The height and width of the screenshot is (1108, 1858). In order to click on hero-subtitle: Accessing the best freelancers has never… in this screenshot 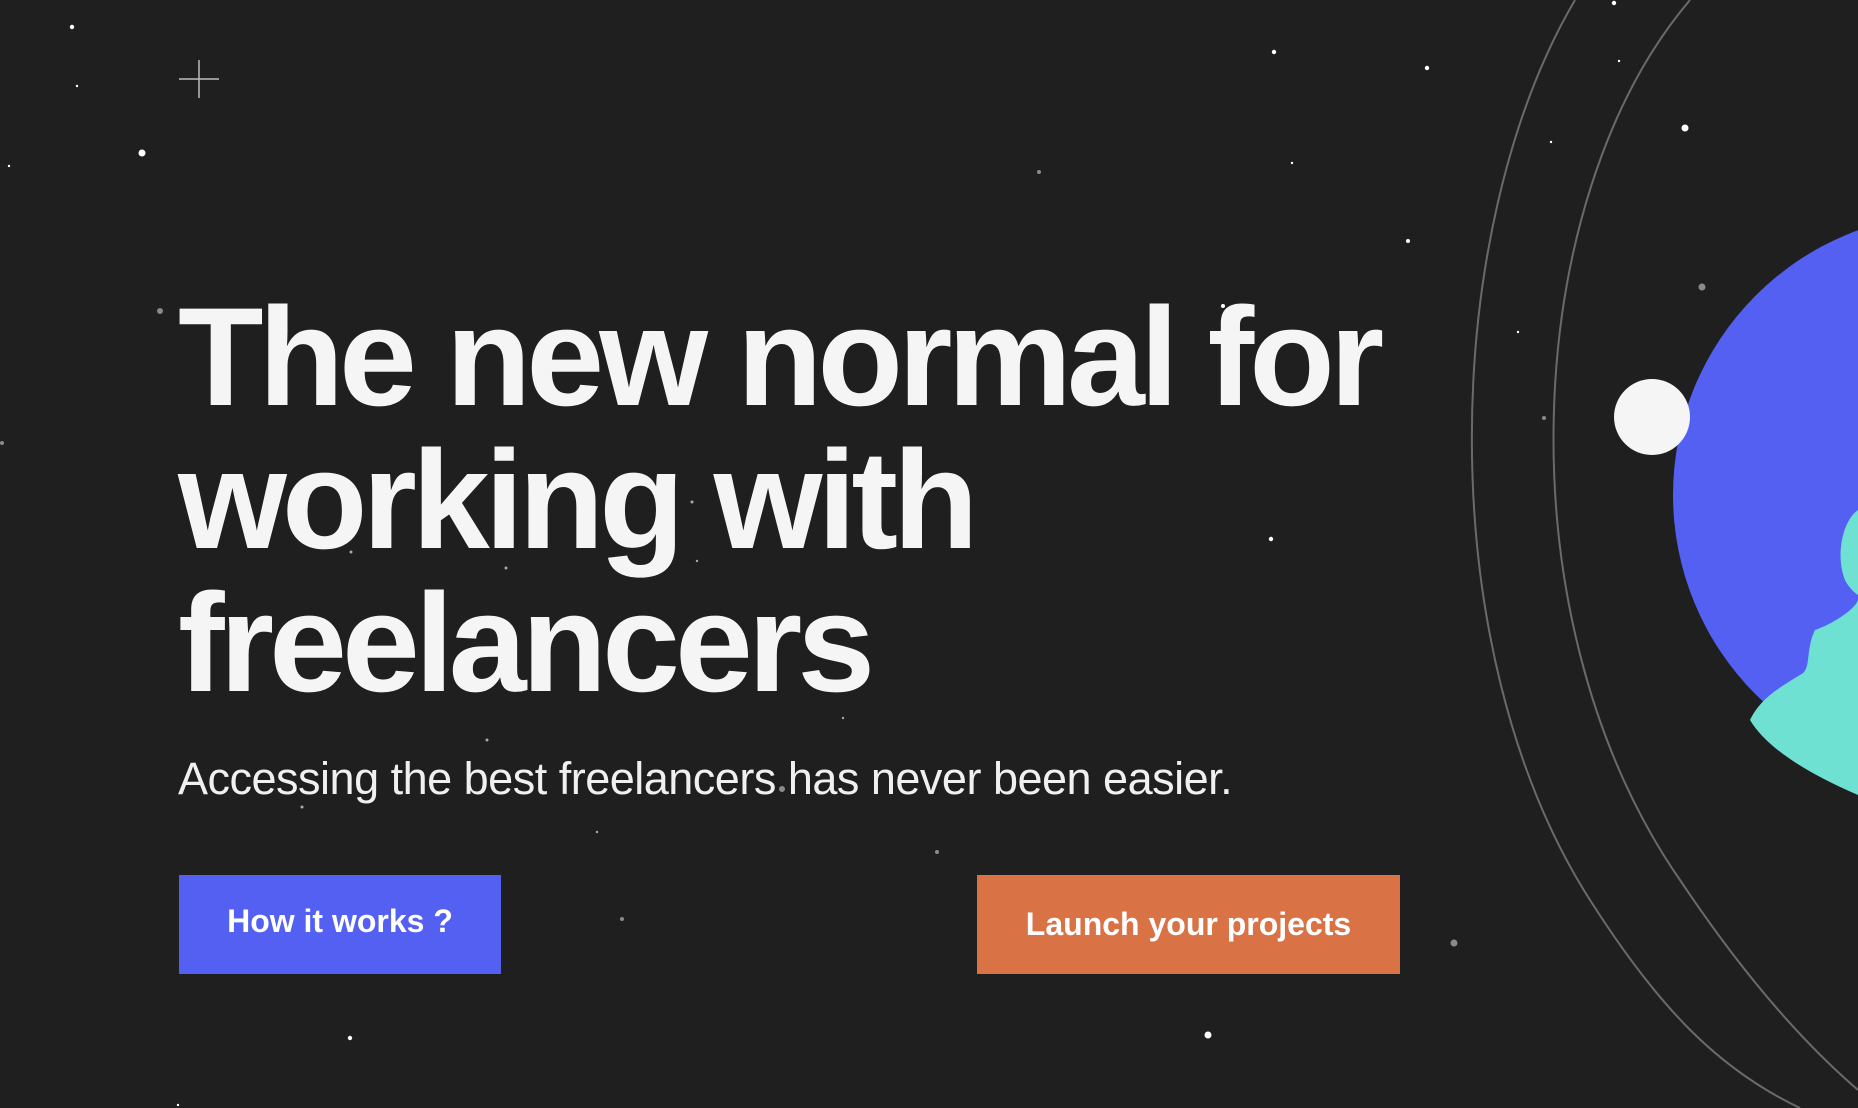, I will do `click(705, 778)`.